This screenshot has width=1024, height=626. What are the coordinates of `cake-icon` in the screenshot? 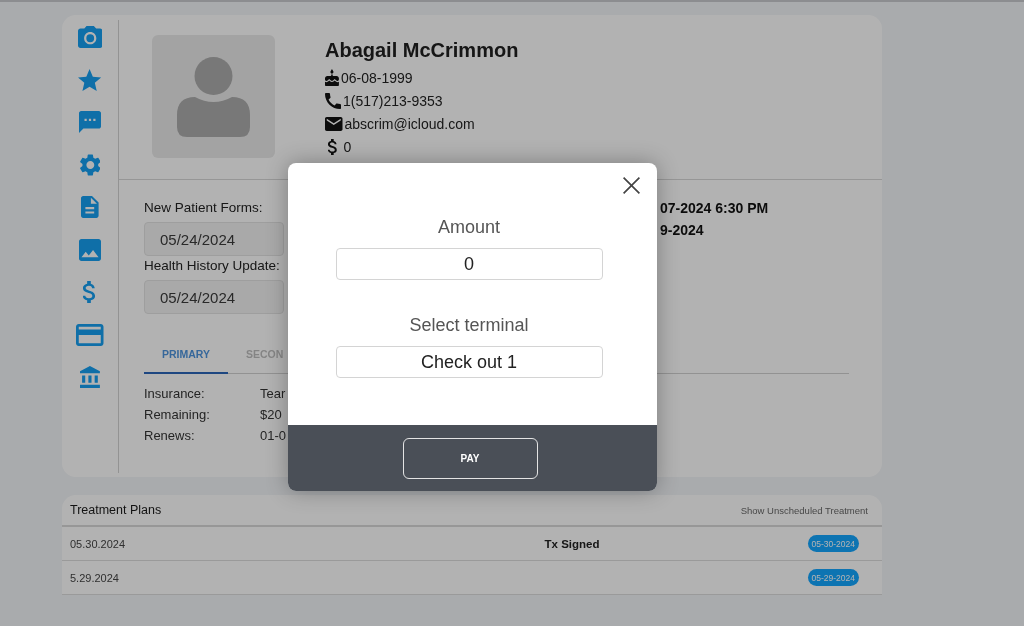 It's located at (332, 77).